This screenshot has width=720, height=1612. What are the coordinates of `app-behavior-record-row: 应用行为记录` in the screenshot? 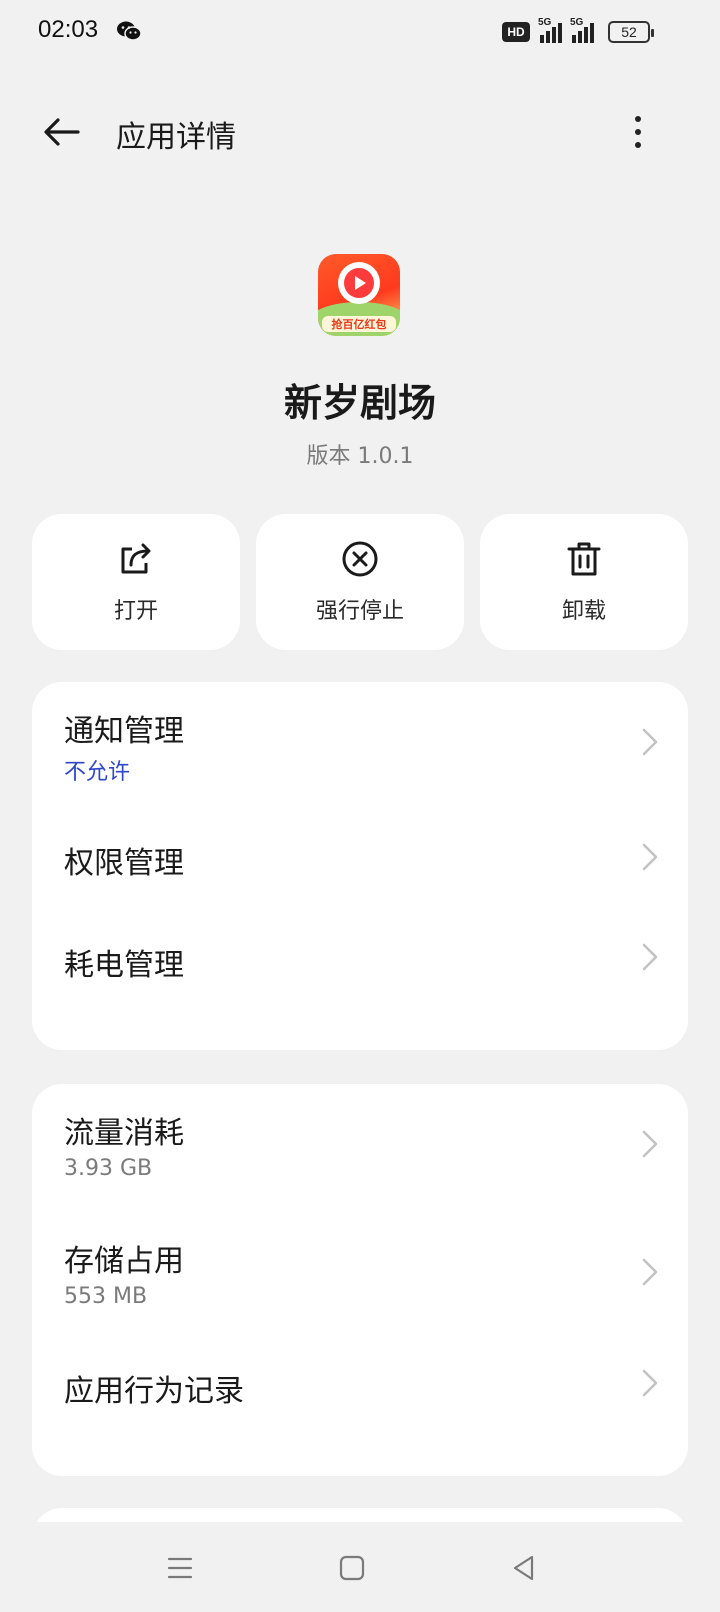 It's located at (360, 1400).